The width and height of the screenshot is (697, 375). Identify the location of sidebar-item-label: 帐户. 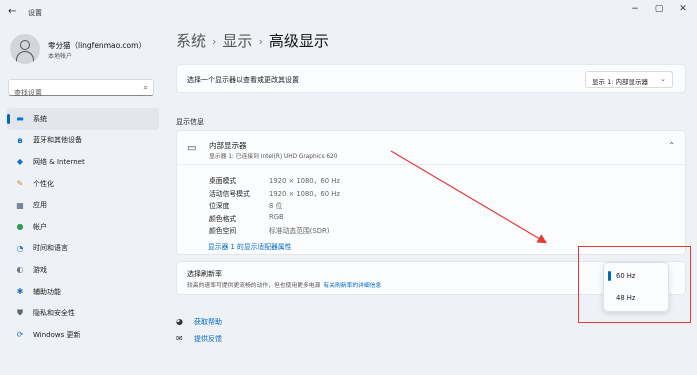
(40, 226).